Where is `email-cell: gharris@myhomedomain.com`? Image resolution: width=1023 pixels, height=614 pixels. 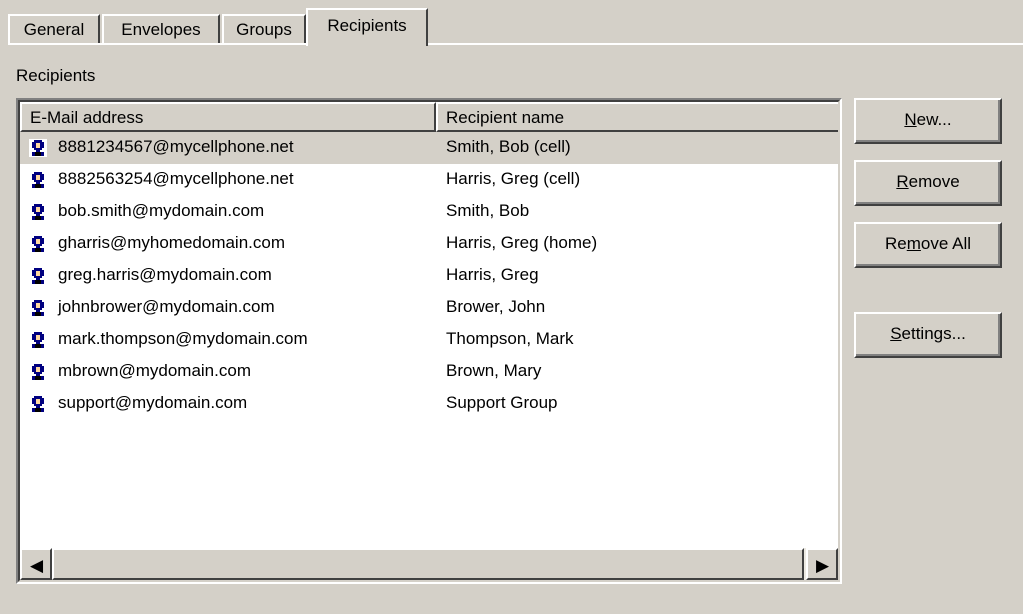 email-cell: gharris@myhomedomain.com is located at coordinates (172, 242).